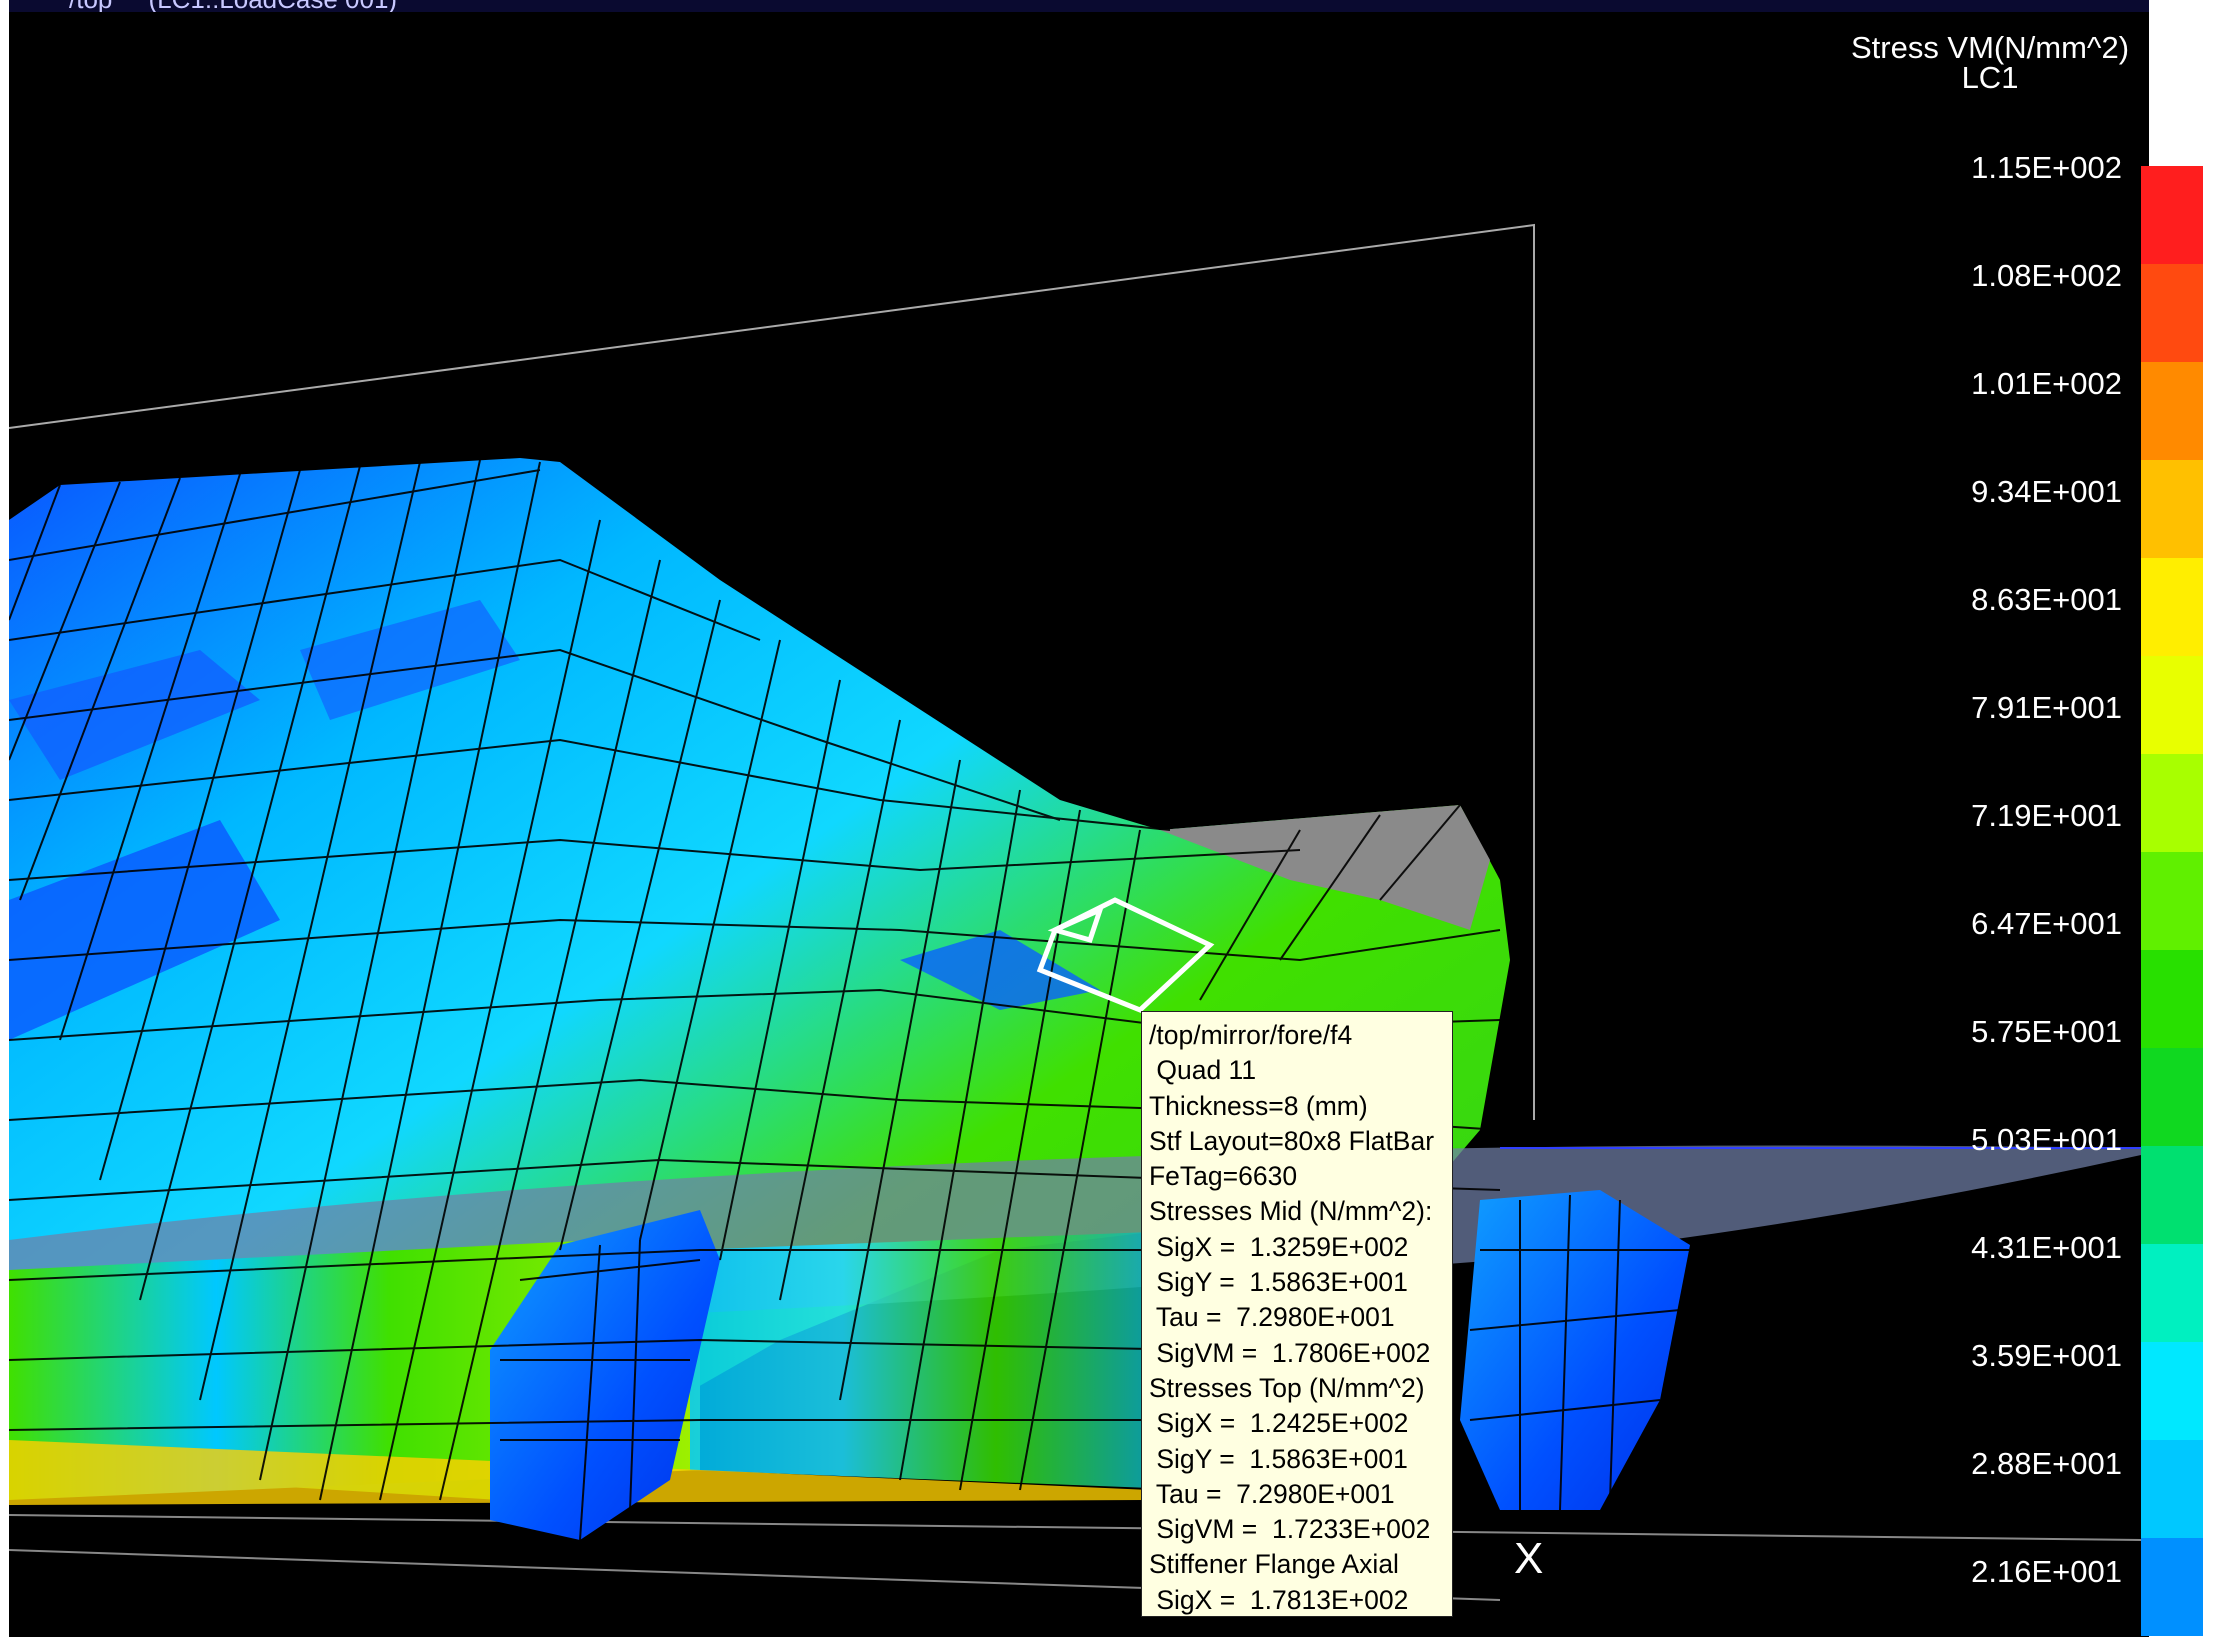 This screenshot has width=2216, height=1649. I want to click on legend-tick-label: 3.59E+001, so click(2046, 1355).